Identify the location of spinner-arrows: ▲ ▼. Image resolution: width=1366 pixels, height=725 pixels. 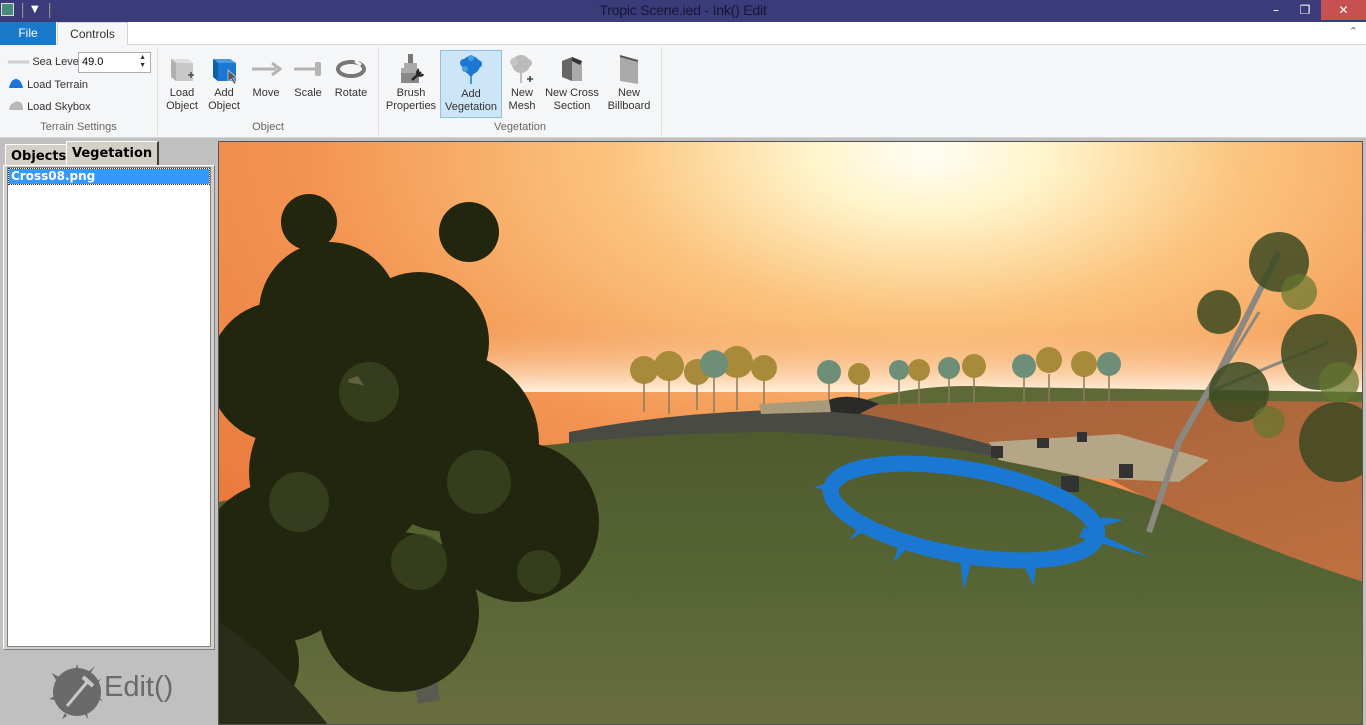
(142, 62).